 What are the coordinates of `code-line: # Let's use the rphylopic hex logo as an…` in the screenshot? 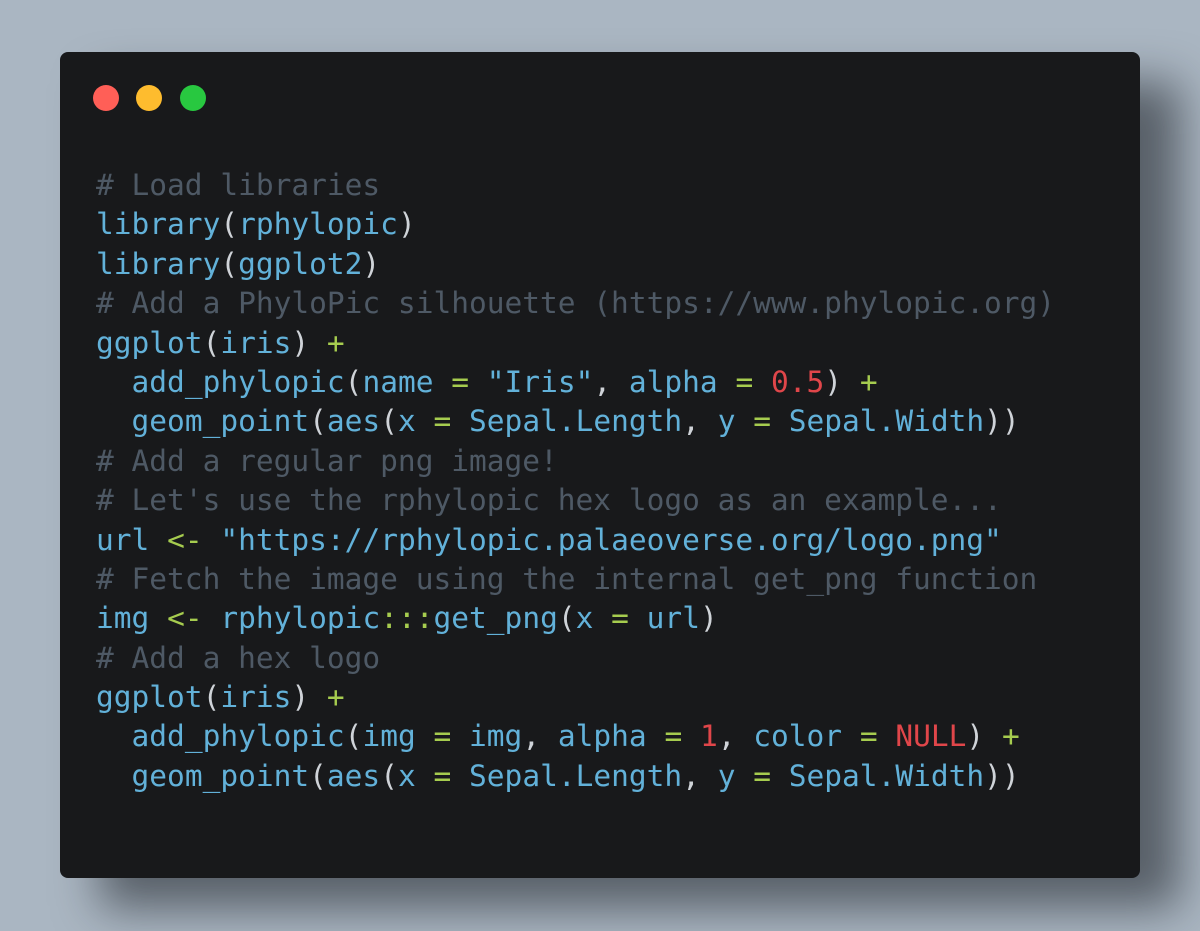 It's located at (575, 500).